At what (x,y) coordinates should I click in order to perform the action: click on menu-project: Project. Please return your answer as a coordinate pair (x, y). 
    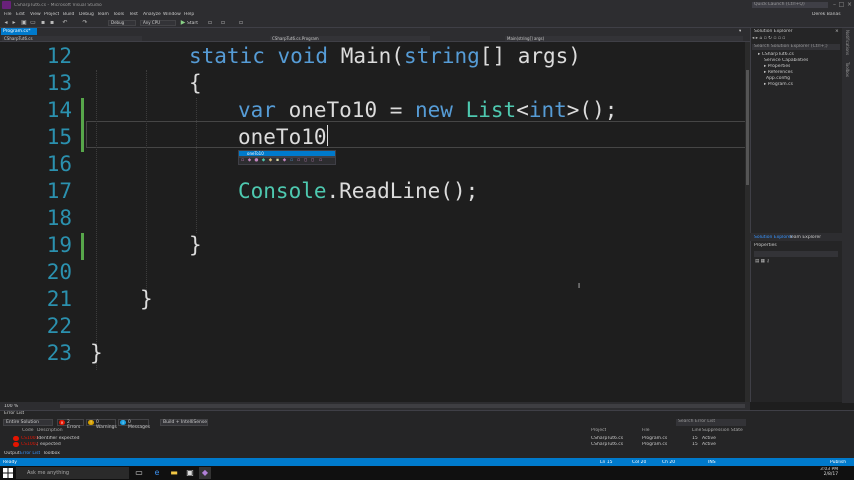
    Looking at the image, I should click on (51, 14).